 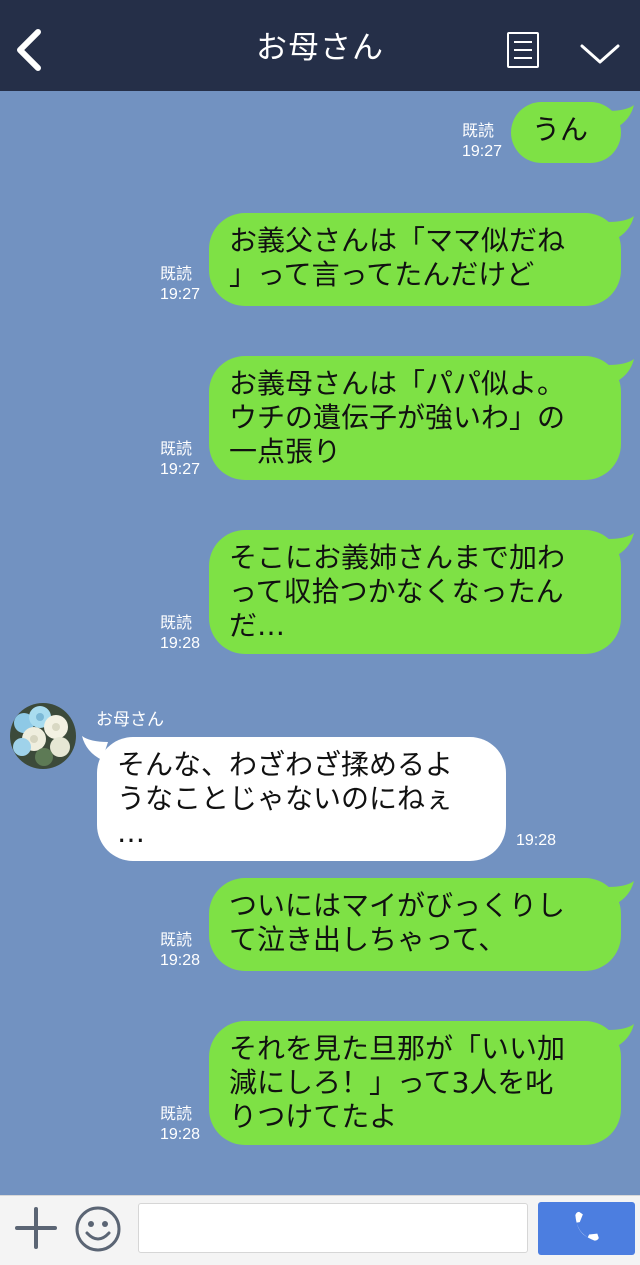 What do you see at coordinates (523, 50) in the screenshot?
I see `menu-button` at bounding box center [523, 50].